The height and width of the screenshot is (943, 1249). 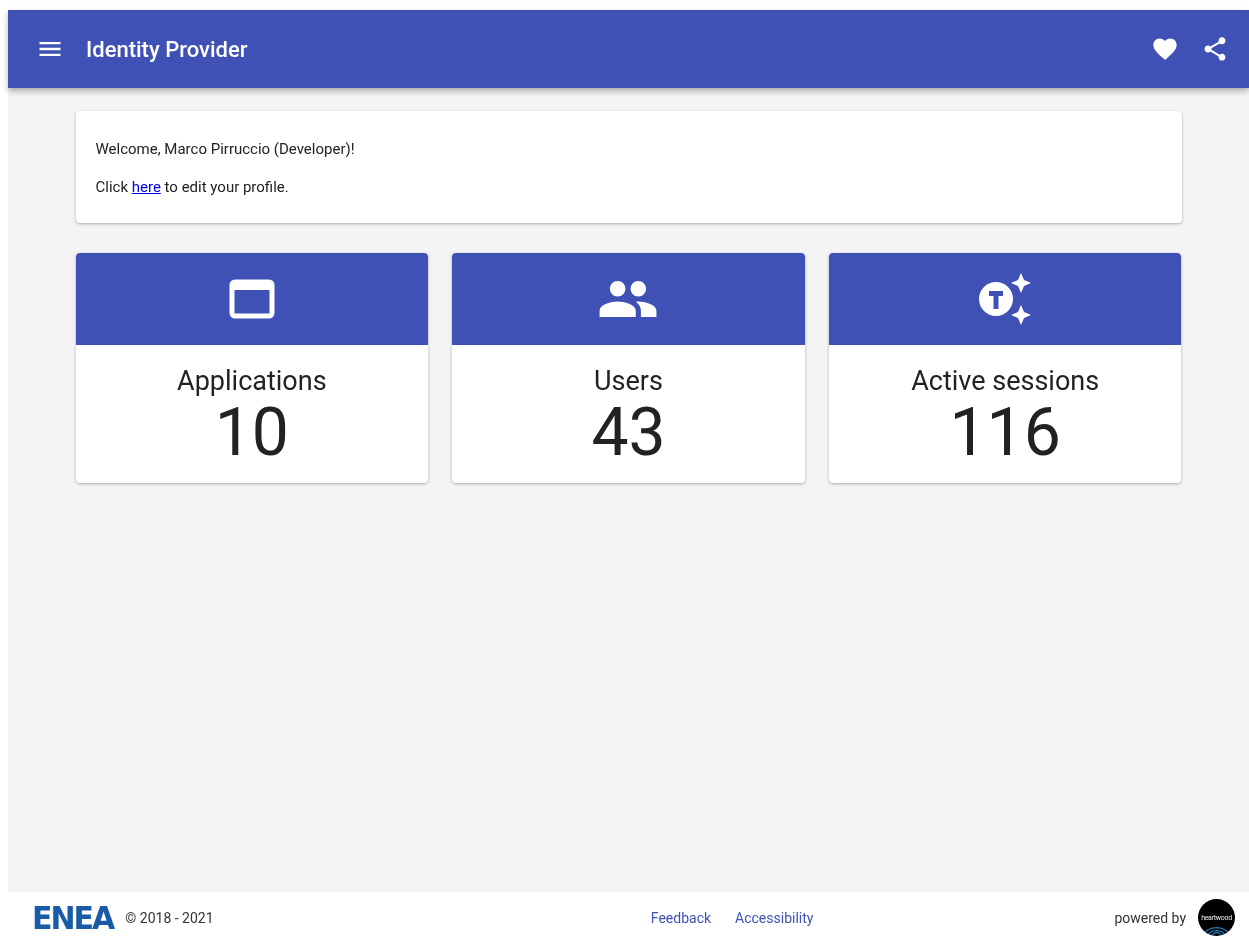 What do you see at coordinates (1150, 917) in the screenshot?
I see `powered-by-text: powered by` at bounding box center [1150, 917].